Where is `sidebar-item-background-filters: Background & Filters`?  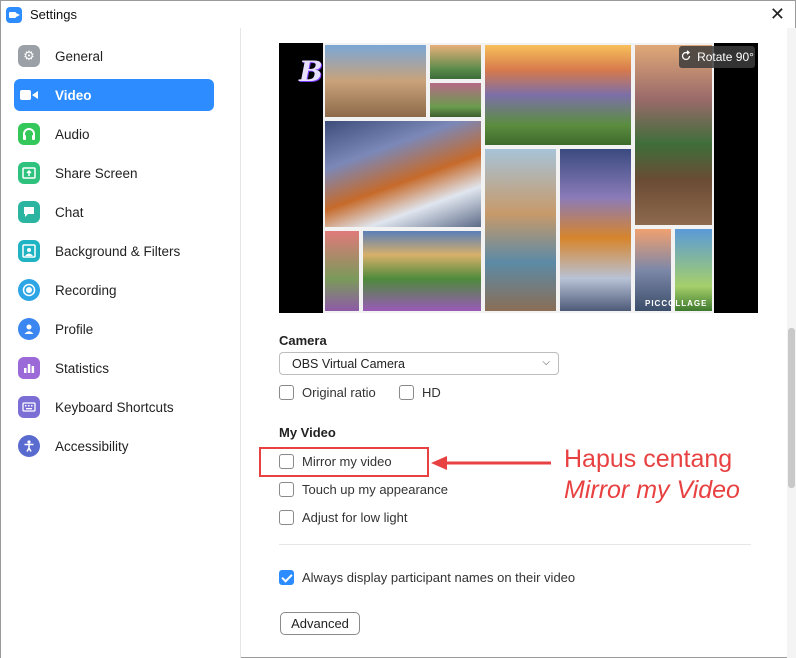 sidebar-item-background-filters: Background & Filters is located at coordinates (114, 251).